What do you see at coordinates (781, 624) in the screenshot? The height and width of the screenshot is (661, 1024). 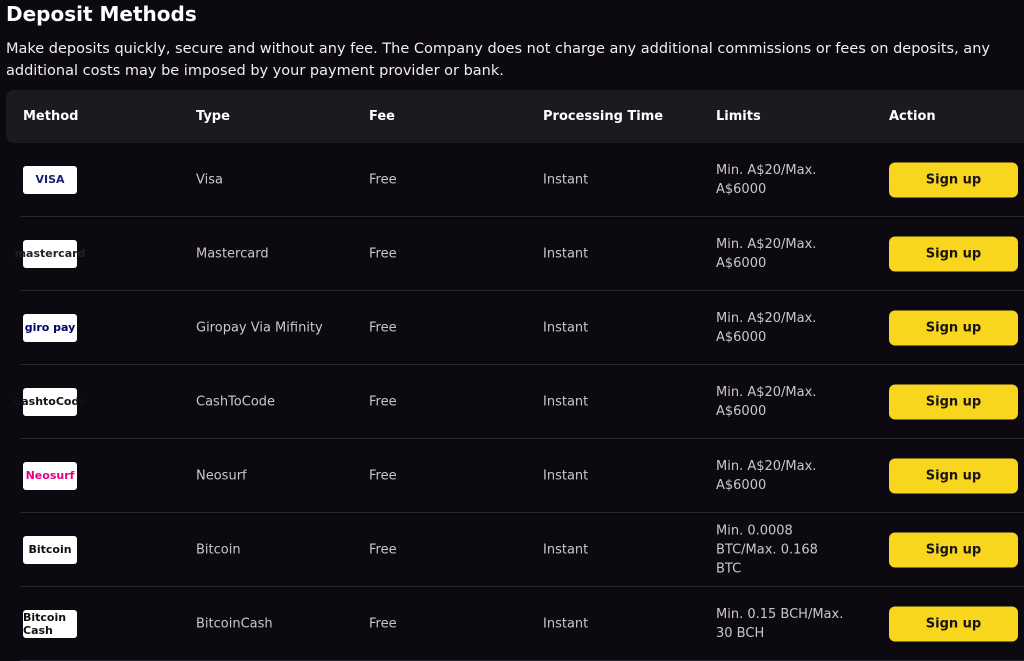 I see `method-limits: Min. 0.15 BCH/Max. 30 BCH` at bounding box center [781, 624].